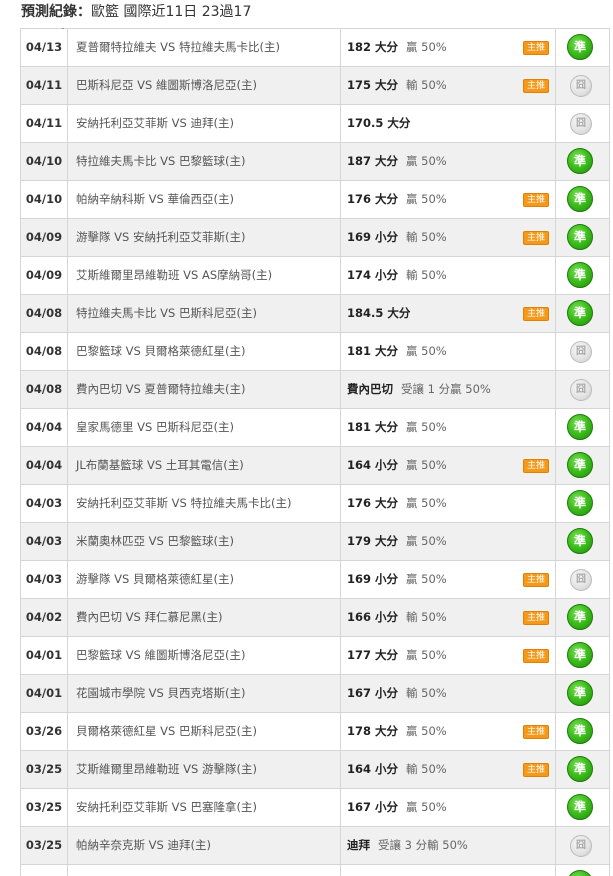 The width and height of the screenshot is (613, 876). Describe the element at coordinates (448, 693) in the screenshot. I see `row-pick: 167 小分輸 50%` at that location.